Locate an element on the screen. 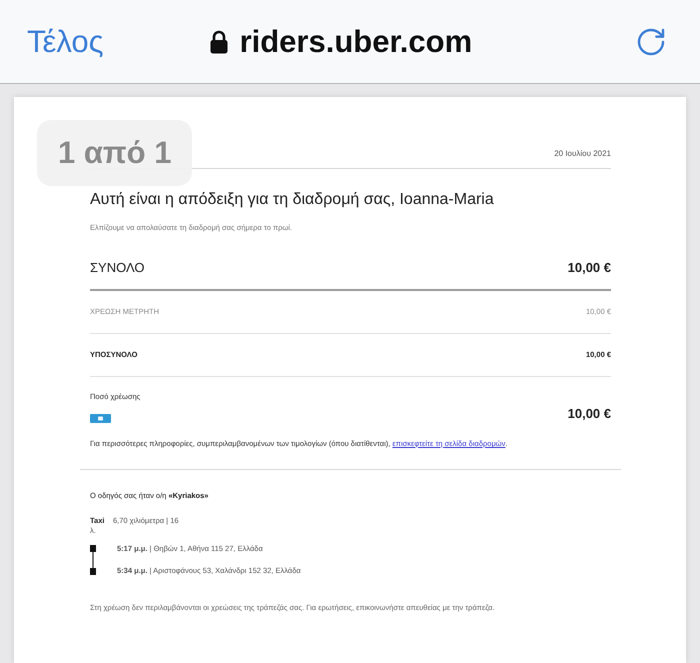 Image resolution: width=700 pixels, height=663 pixels. lock-icon is located at coordinates (219, 42).